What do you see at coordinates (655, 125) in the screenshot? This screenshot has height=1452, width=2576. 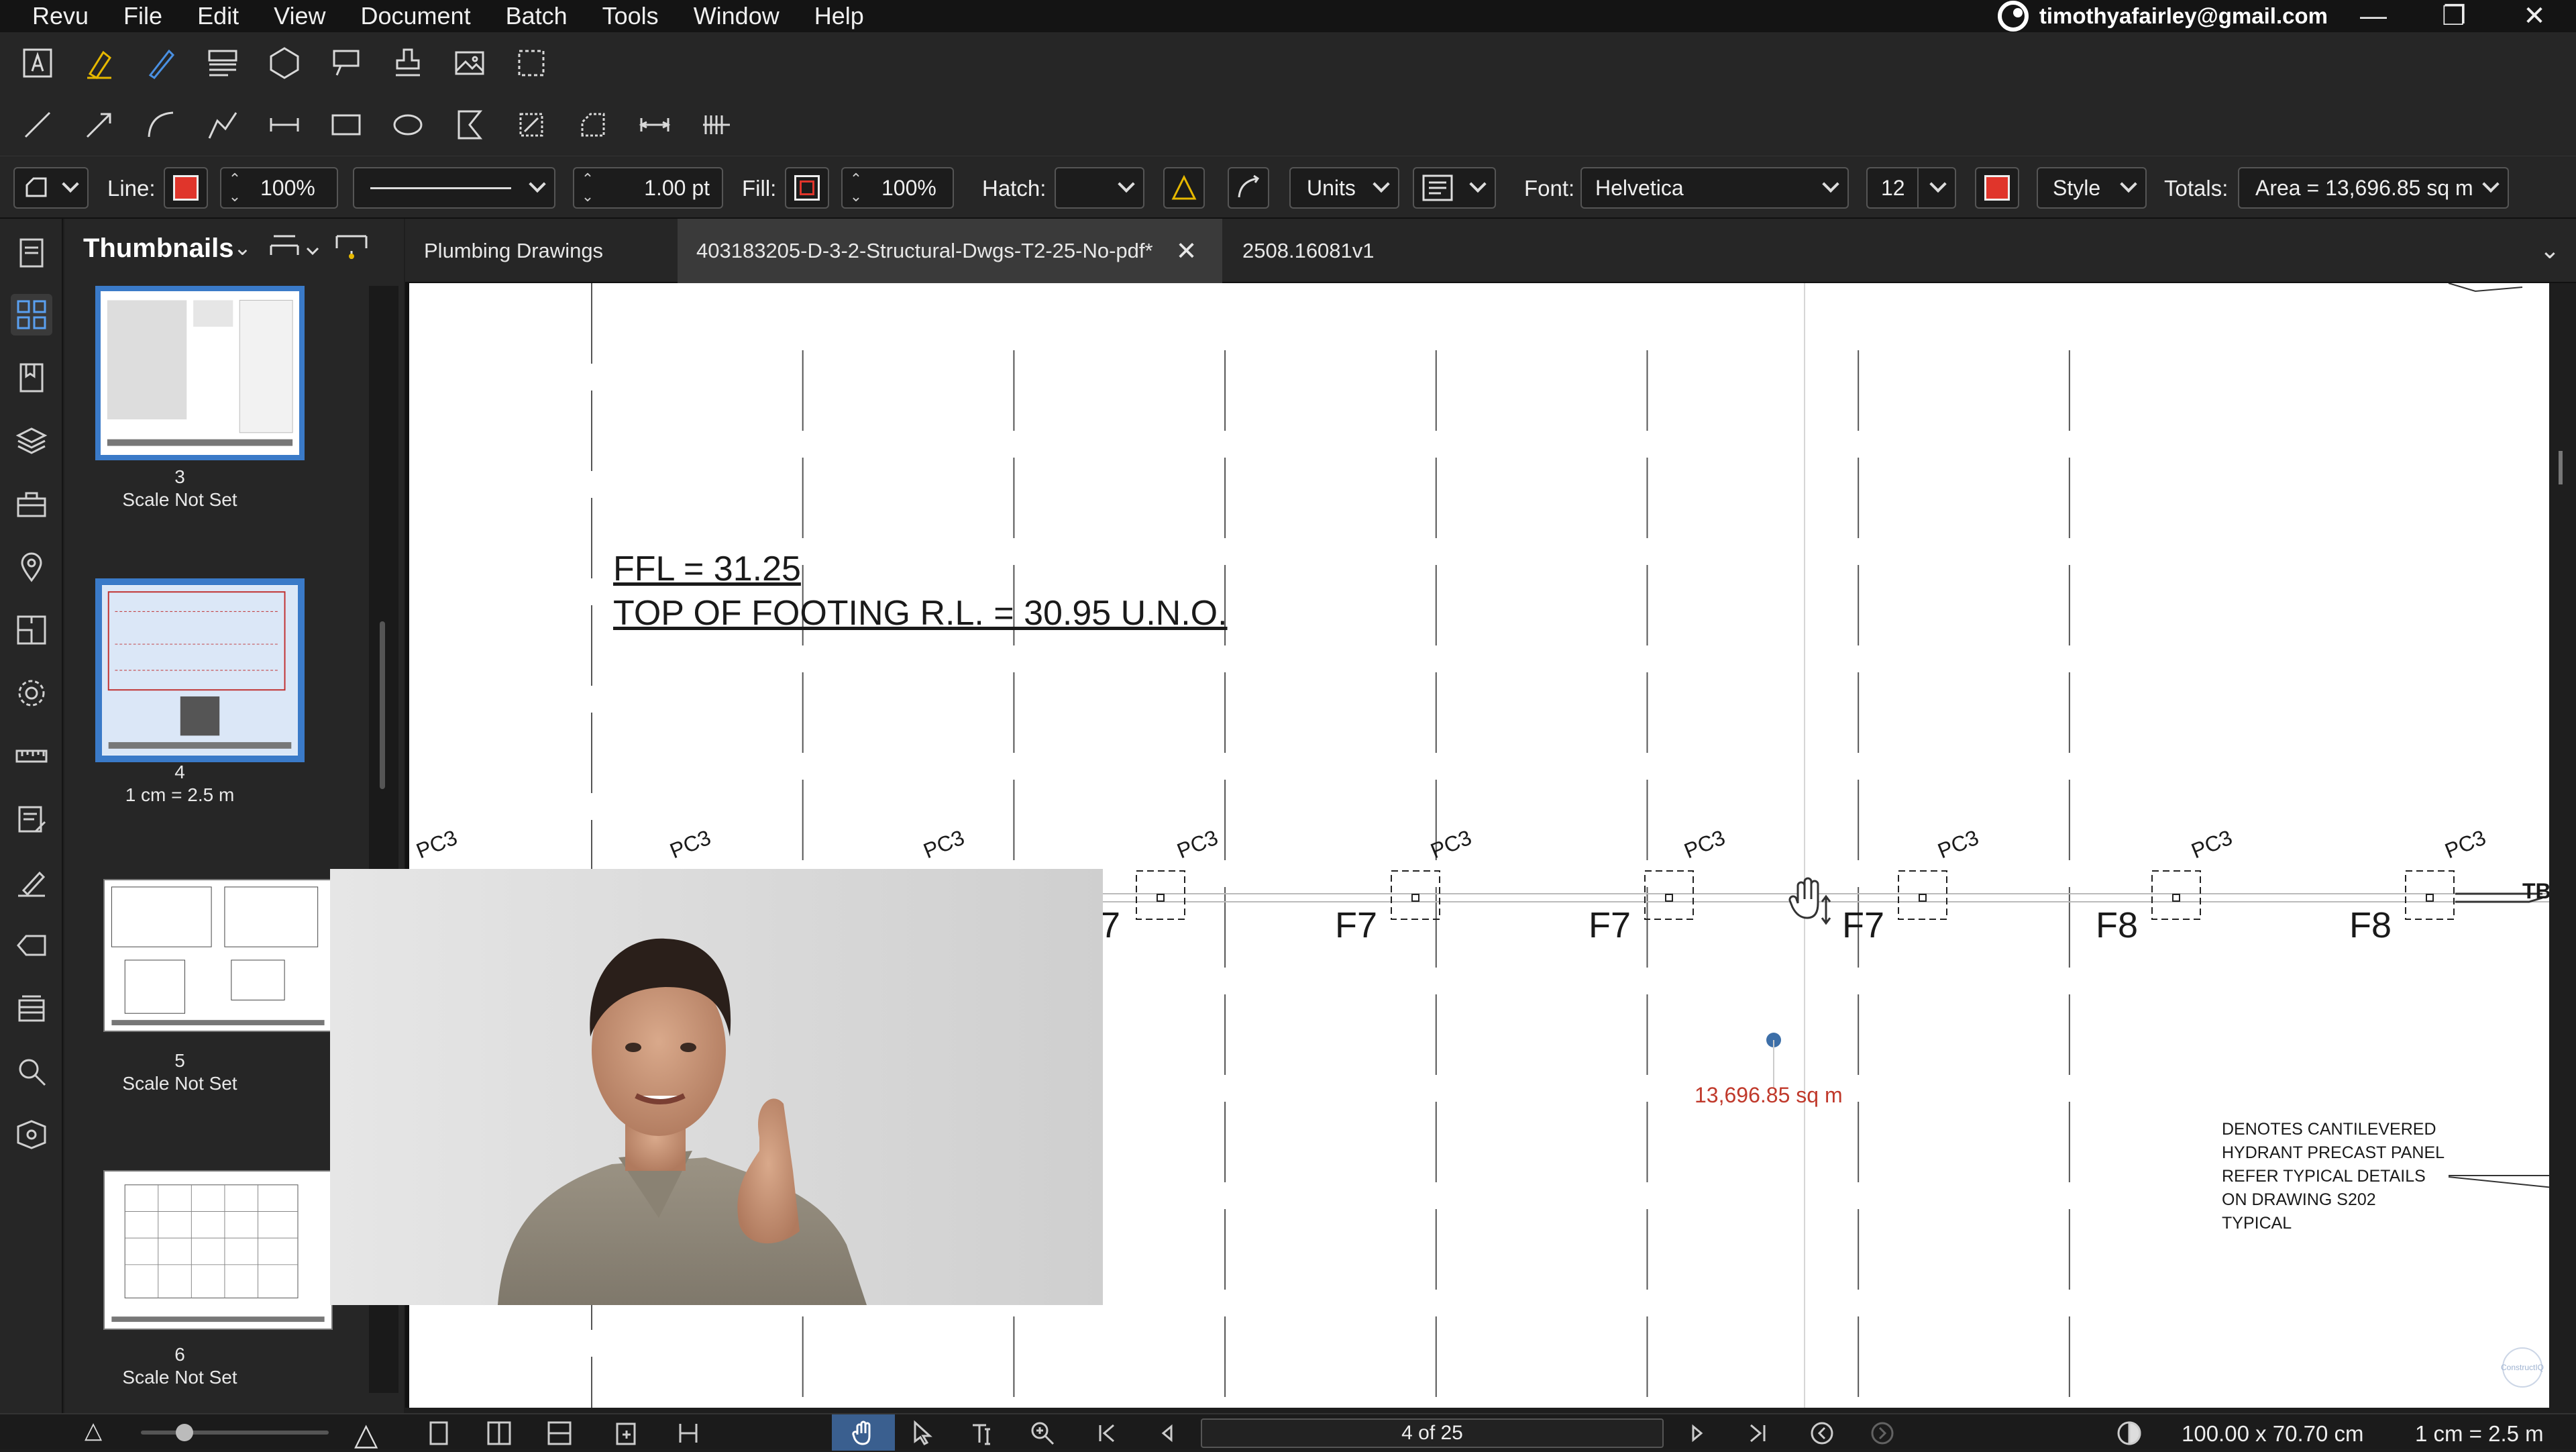 I see `length-measure-tool` at bounding box center [655, 125].